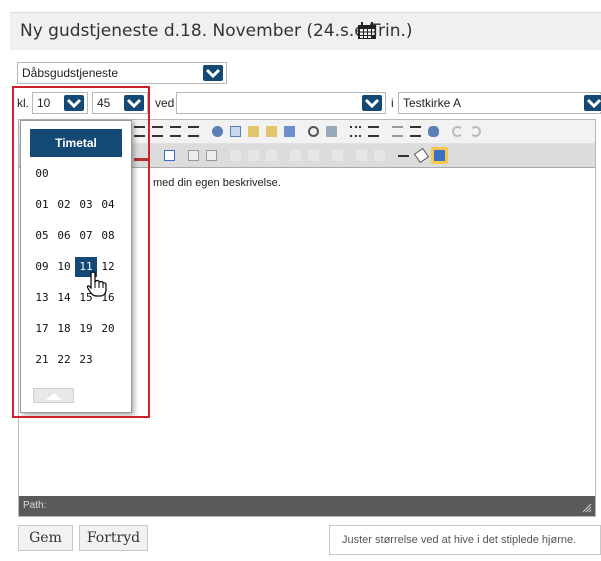 The width and height of the screenshot is (601, 561). I want to click on cancel-button-label: Fortryd, so click(113, 538).